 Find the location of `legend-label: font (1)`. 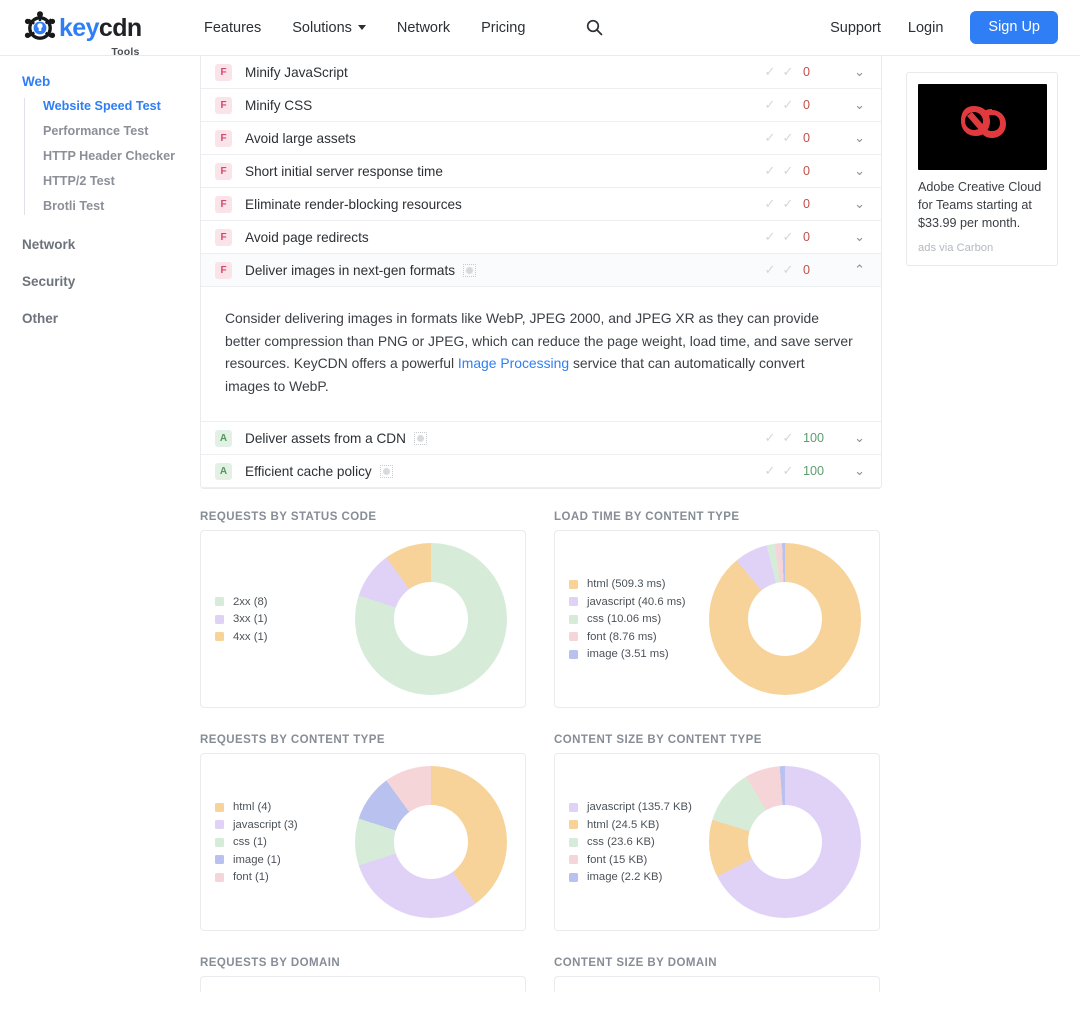

legend-label: font (1) is located at coordinates (251, 877).